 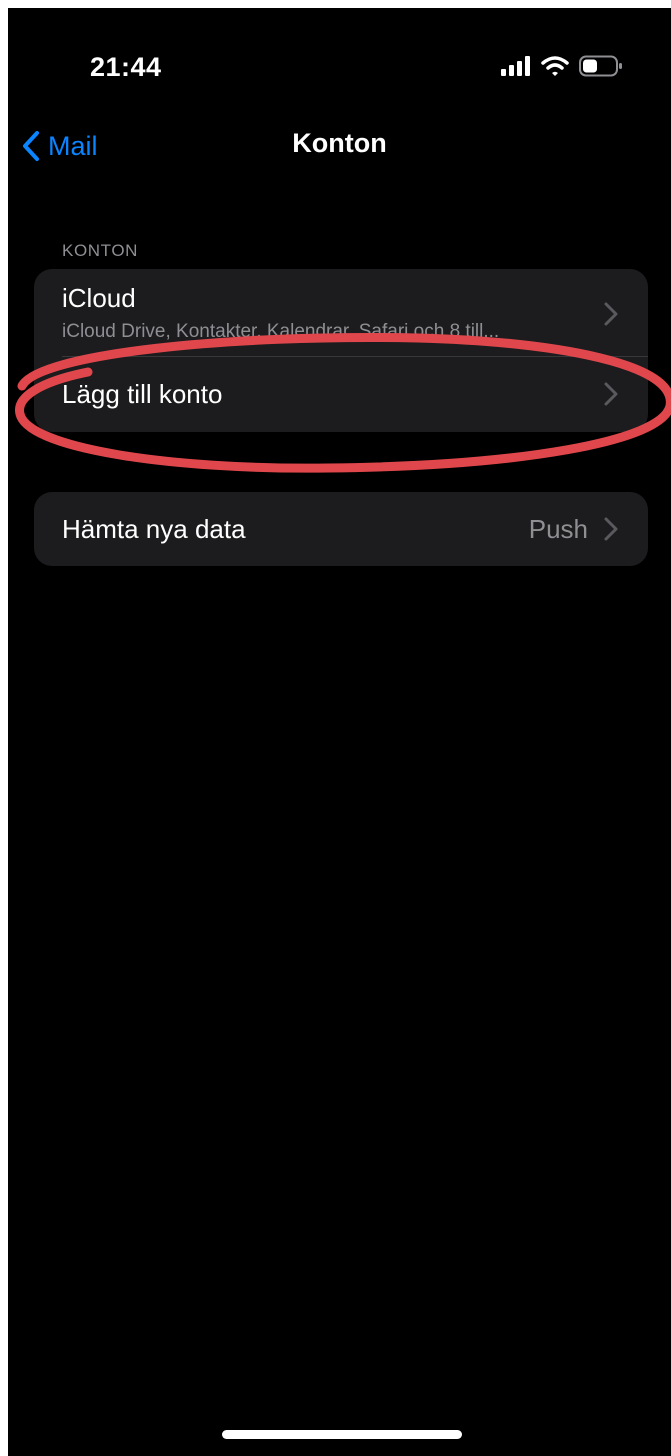 I want to click on fetch-new-data-row: Hämta nya data Push, so click(x=341, y=529).